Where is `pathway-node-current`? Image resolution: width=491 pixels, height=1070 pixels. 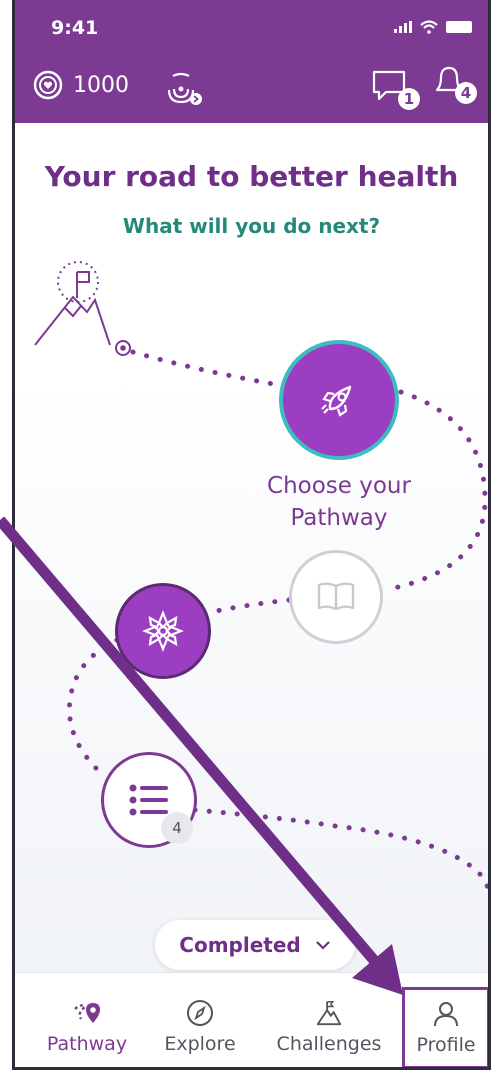 pathway-node-current is located at coordinates (339, 400).